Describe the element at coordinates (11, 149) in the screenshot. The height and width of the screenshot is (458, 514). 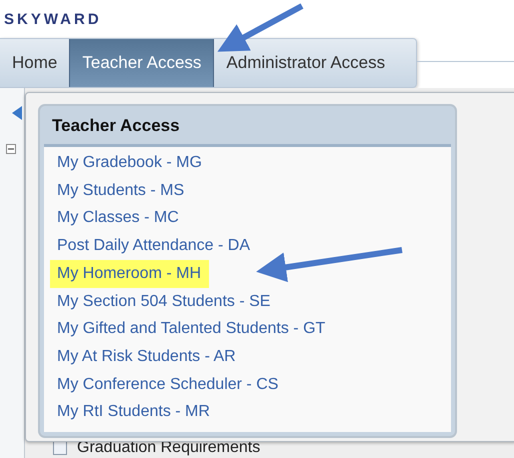
I see `minus-icon` at that location.